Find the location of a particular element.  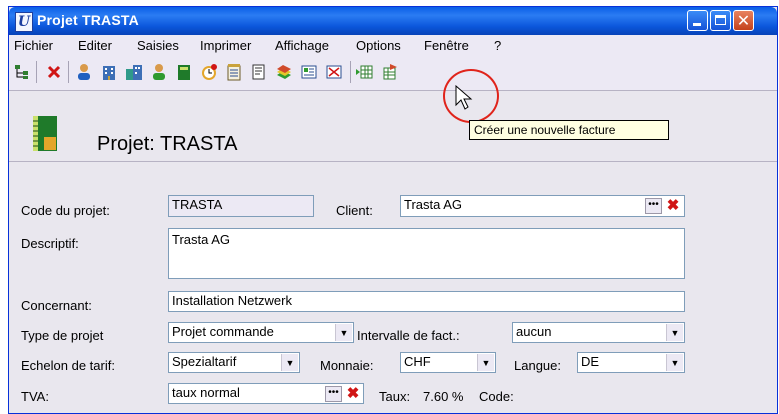

maximize-icon is located at coordinates (720, 20).